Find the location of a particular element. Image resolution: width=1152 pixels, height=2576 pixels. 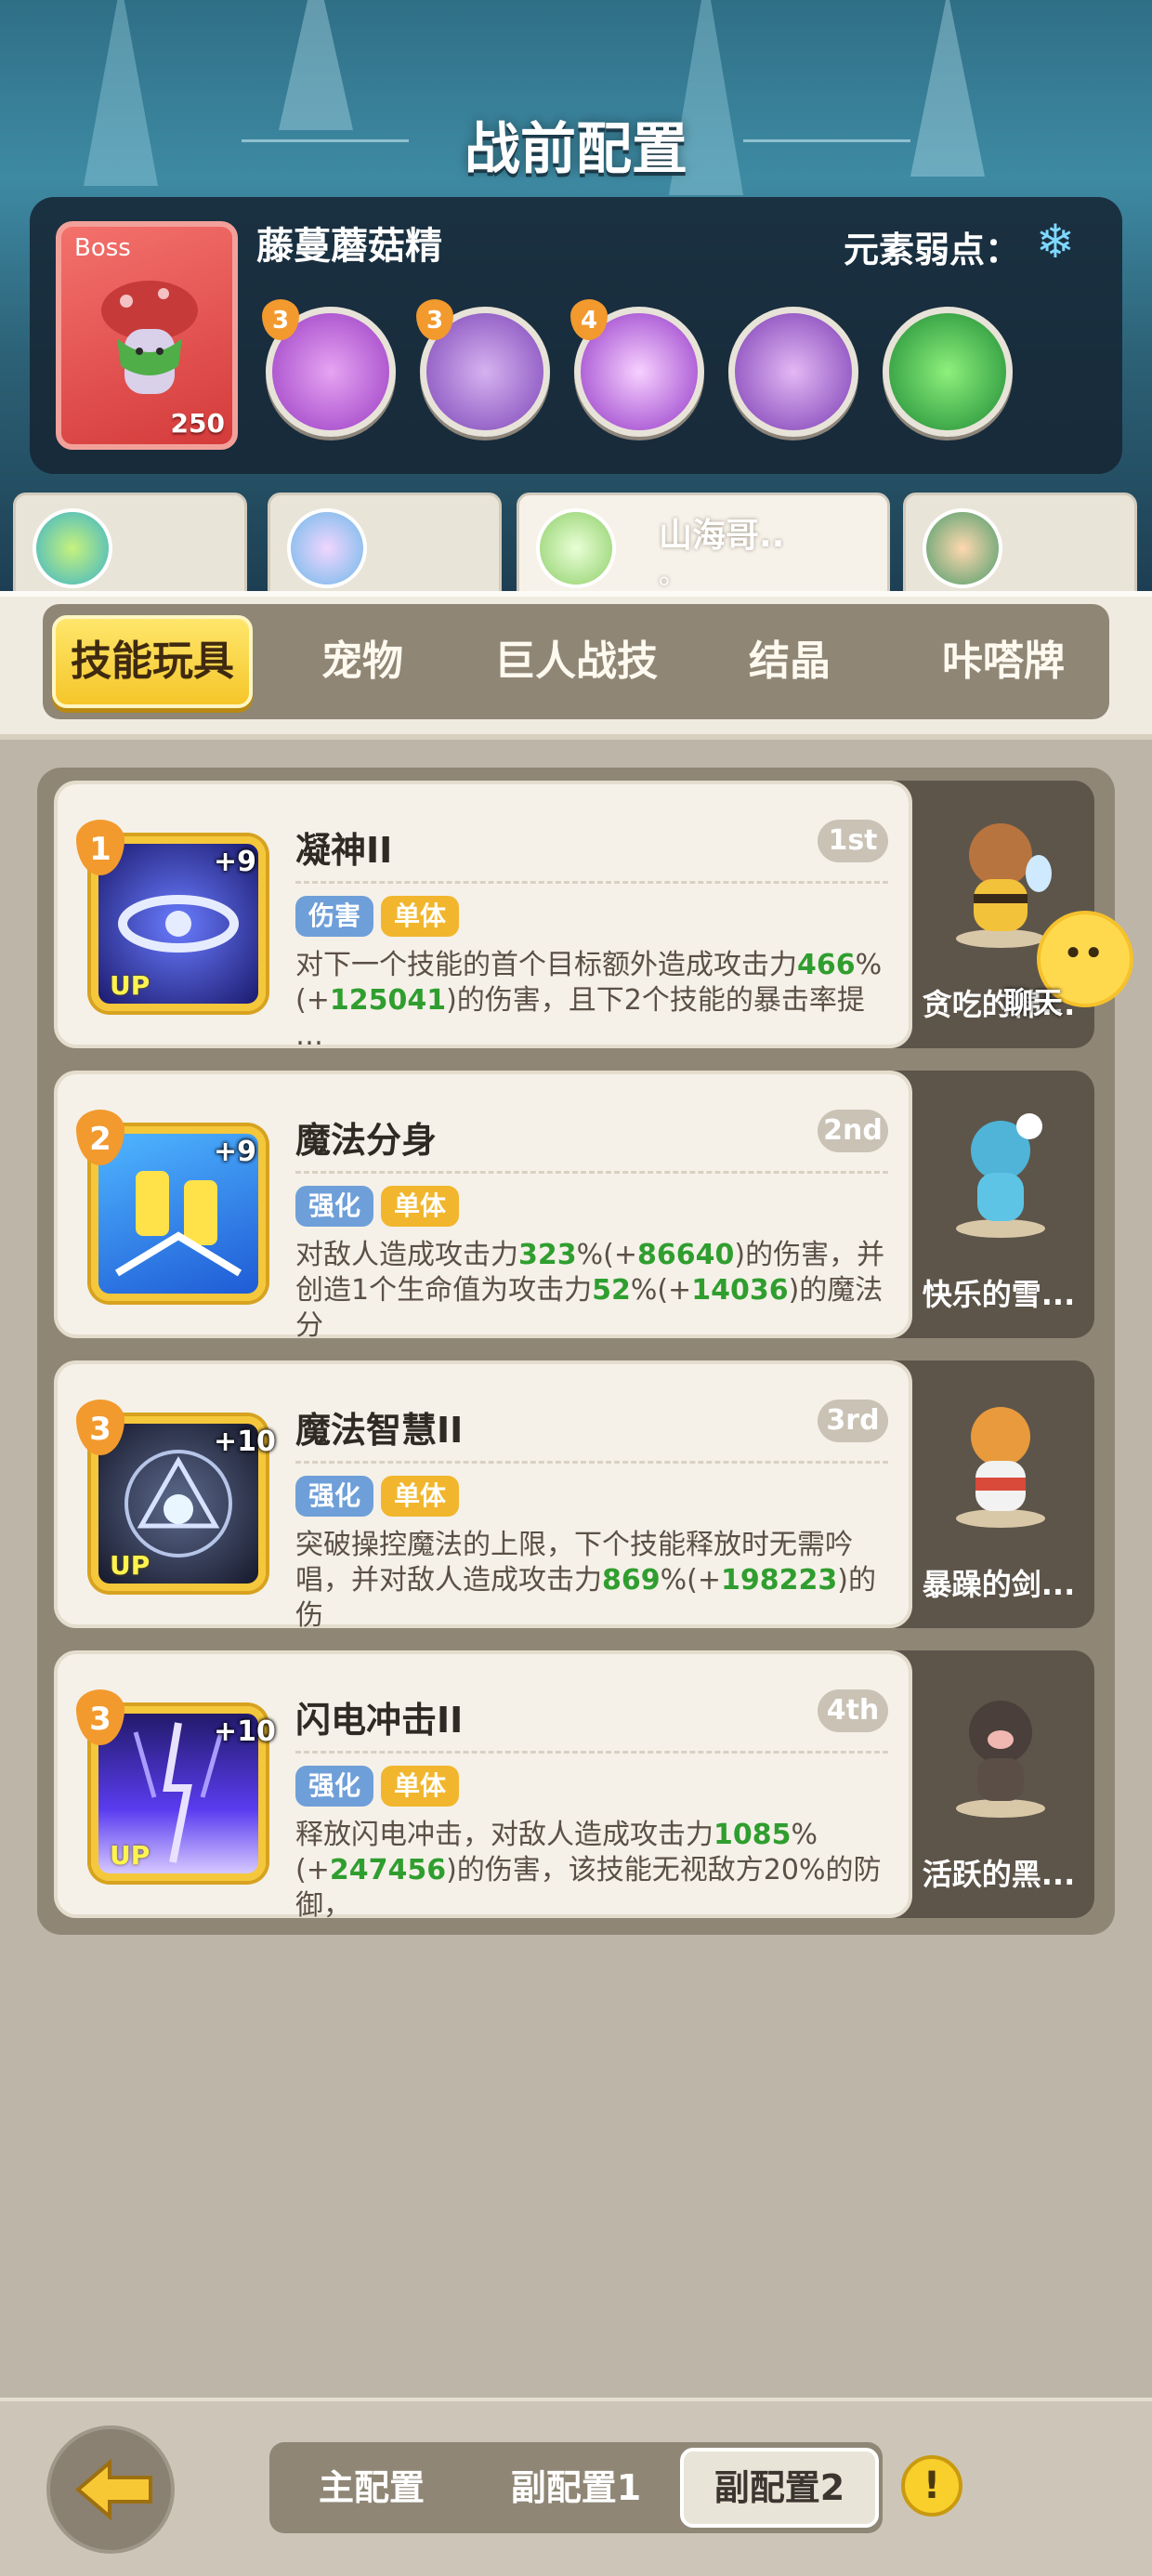

team-member-sub: 。 is located at coordinates (673, 575).